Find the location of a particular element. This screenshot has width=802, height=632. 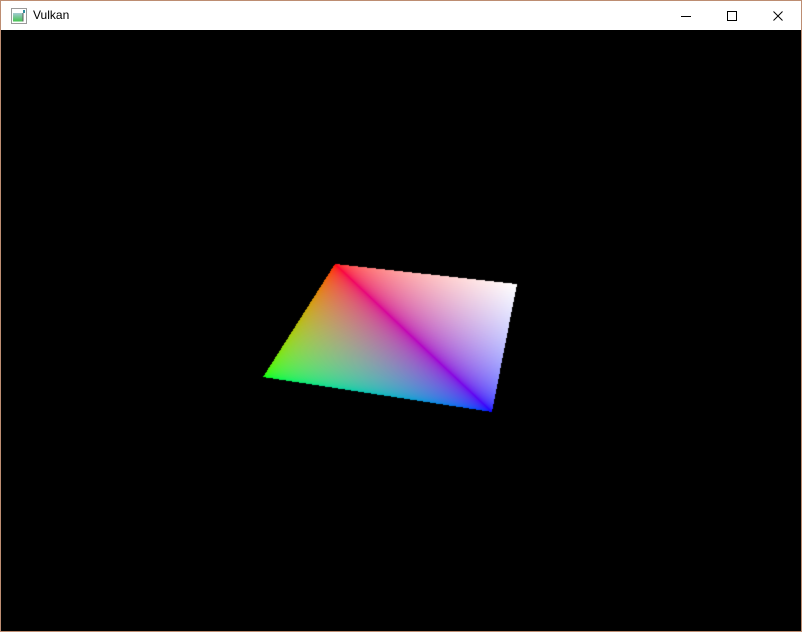

window-controls is located at coordinates (732, 15).